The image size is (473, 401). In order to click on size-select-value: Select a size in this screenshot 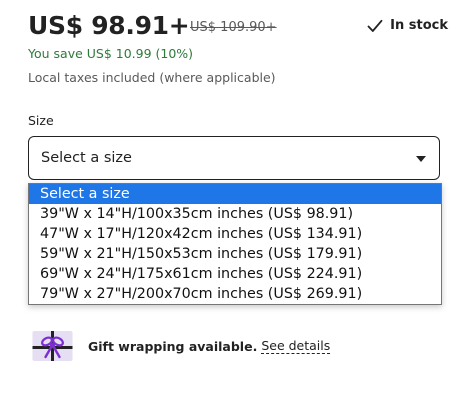, I will do `click(86, 158)`.